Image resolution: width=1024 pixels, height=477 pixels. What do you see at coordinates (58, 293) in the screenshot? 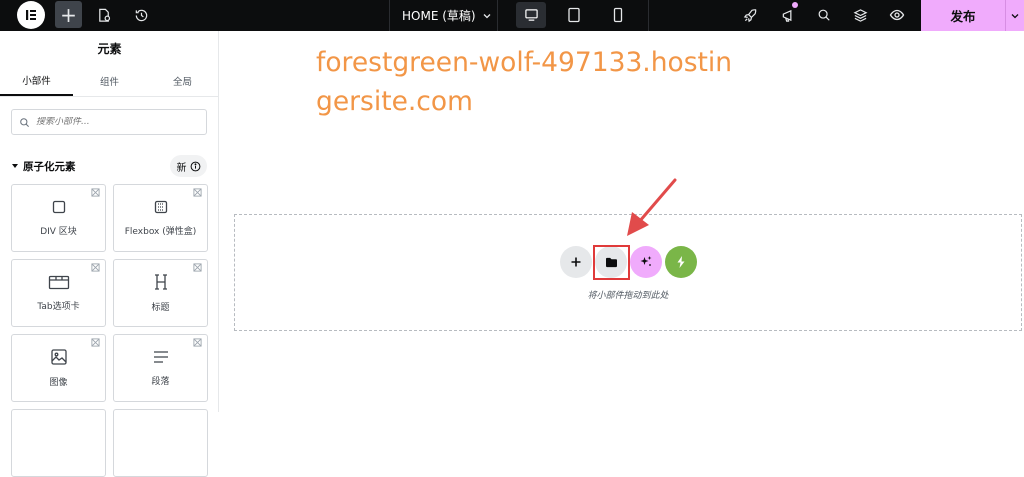
I see `widget-tabs: Tab选项卡` at bounding box center [58, 293].